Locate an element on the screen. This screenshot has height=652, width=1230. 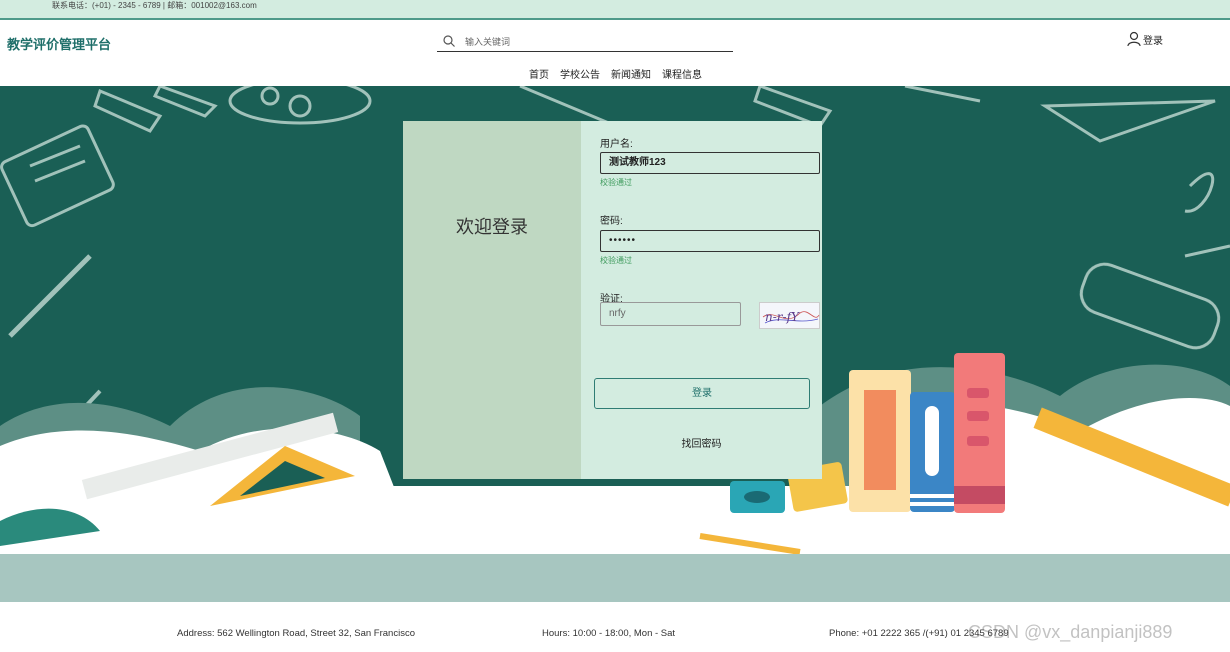
nav-item-courses: 课程信息 is located at coordinates (682, 73).